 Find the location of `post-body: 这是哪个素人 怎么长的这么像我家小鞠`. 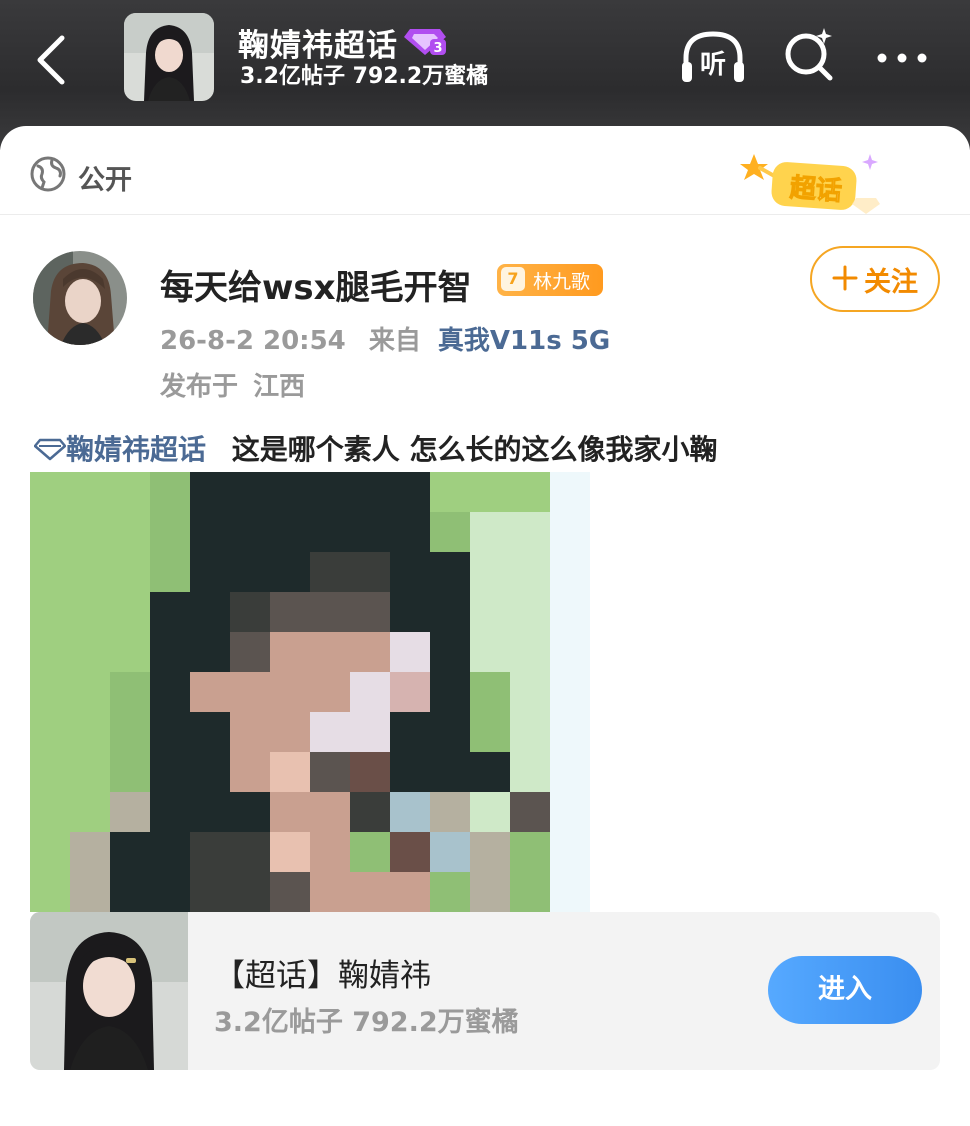

post-body: 这是哪个素人 怎么长的这么像我家小鞠 is located at coordinates (474, 449).